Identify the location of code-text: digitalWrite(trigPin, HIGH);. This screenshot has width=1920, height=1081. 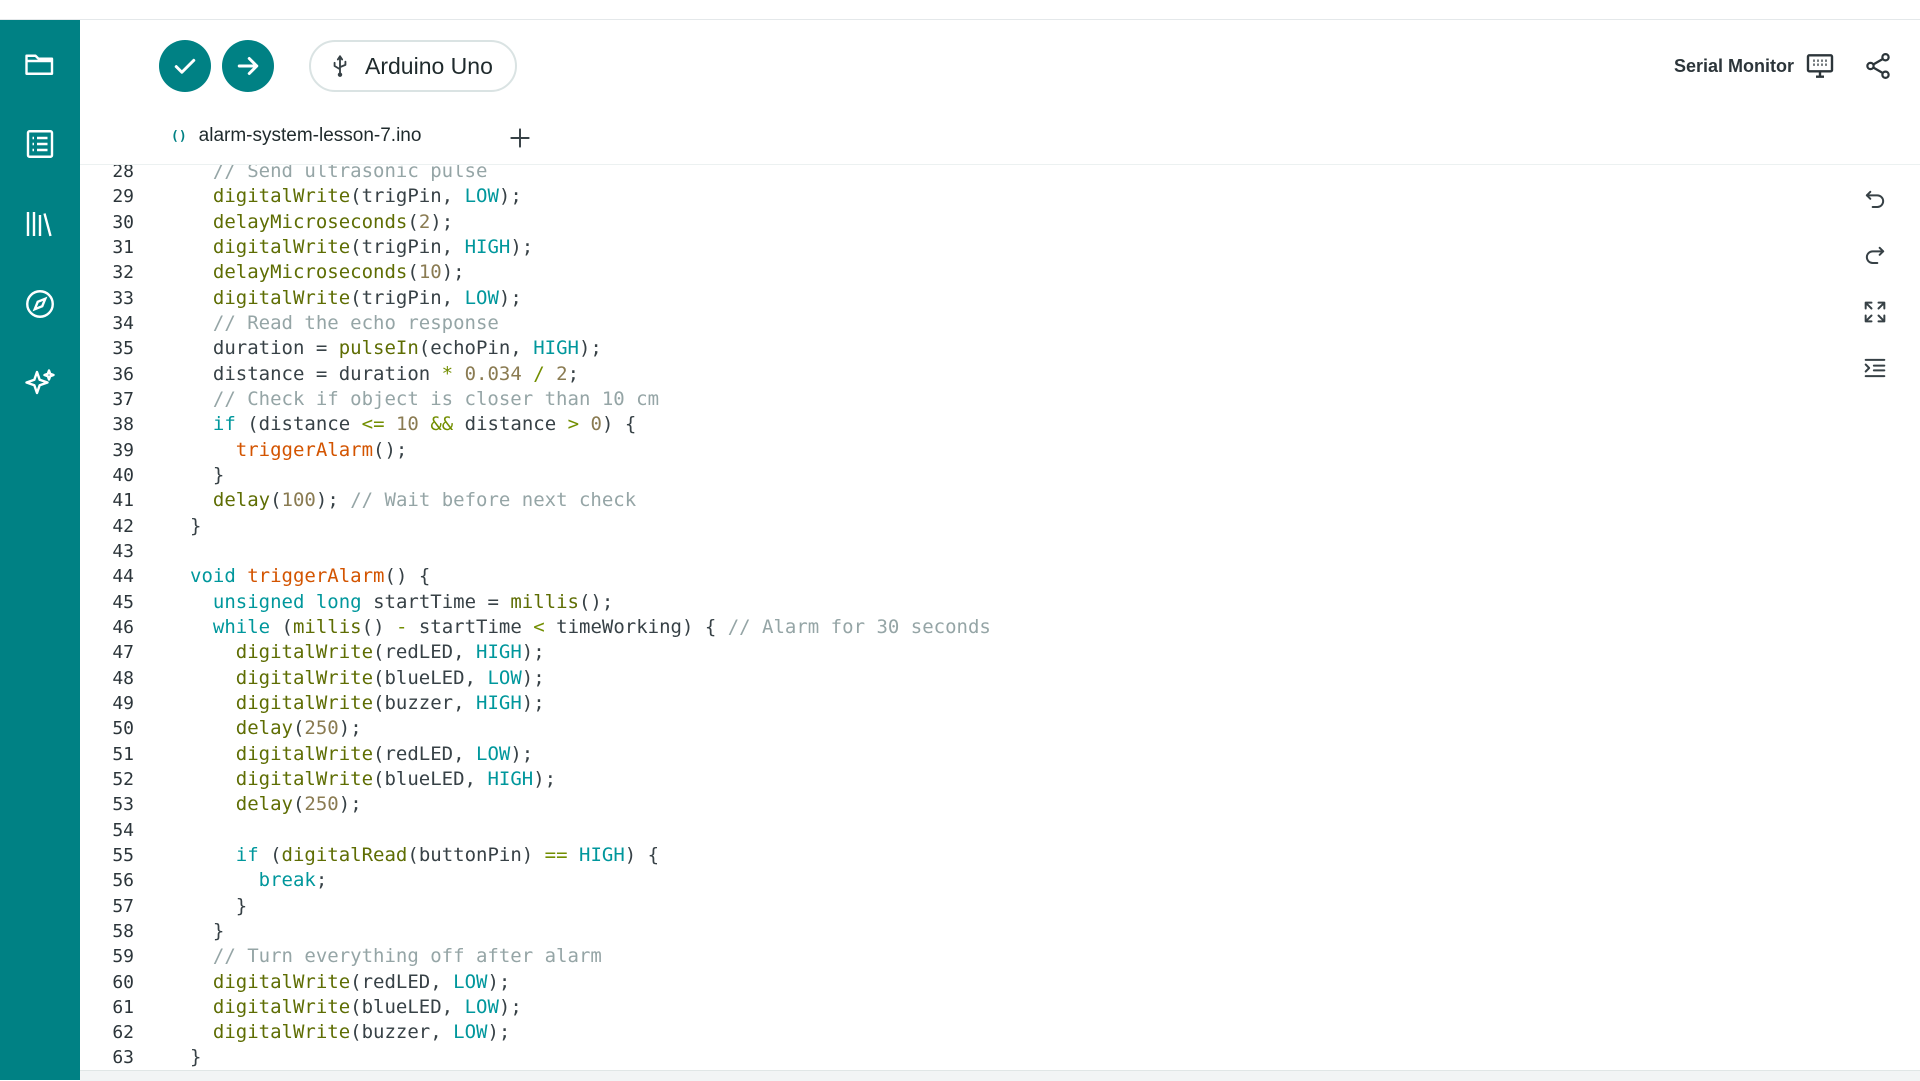
(373, 246).